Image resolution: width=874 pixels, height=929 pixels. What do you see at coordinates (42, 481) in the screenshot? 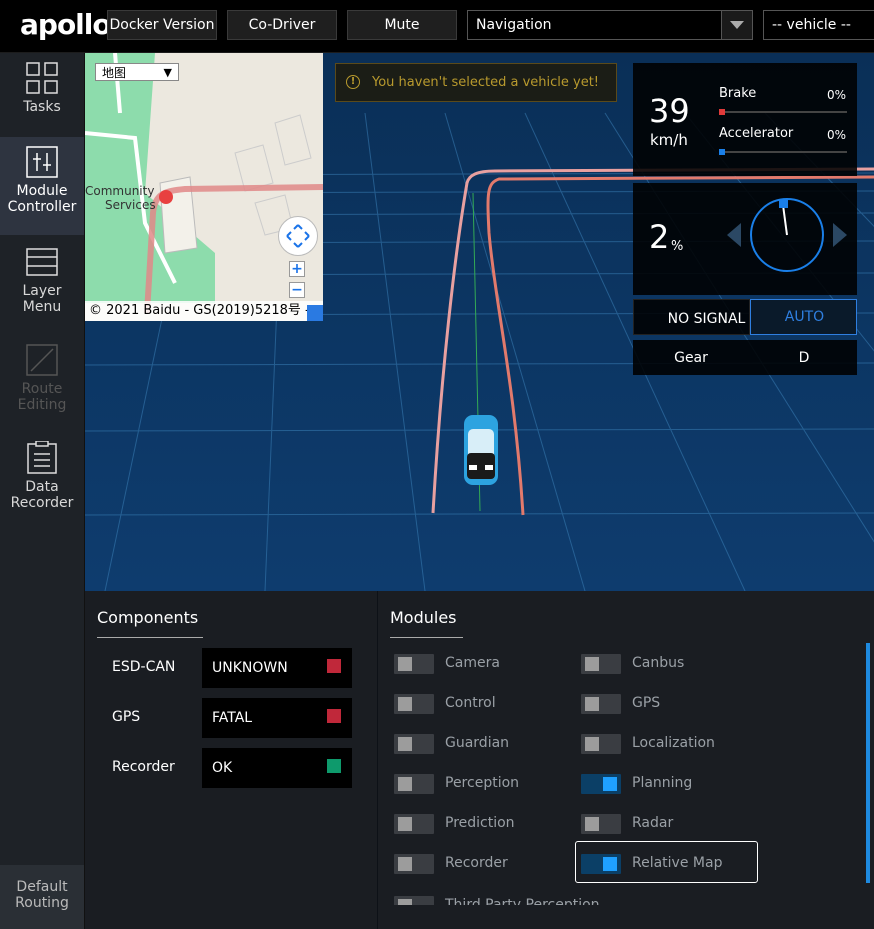
I see `sidebar-item-data-recorder: Data Recorder` at bounding box center [42, 481].